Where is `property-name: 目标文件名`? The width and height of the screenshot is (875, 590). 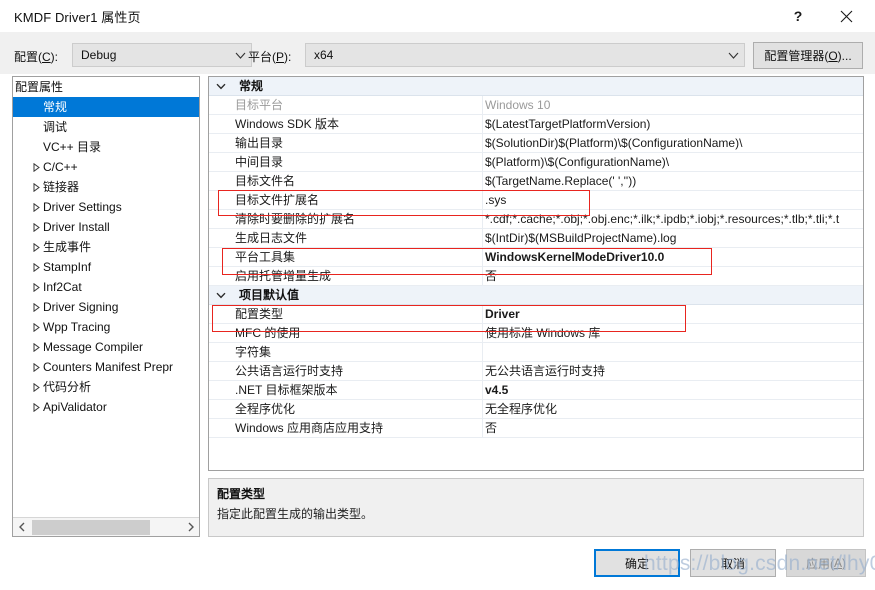
property-name: 目标文件名 is located at coordinates (265, 181).